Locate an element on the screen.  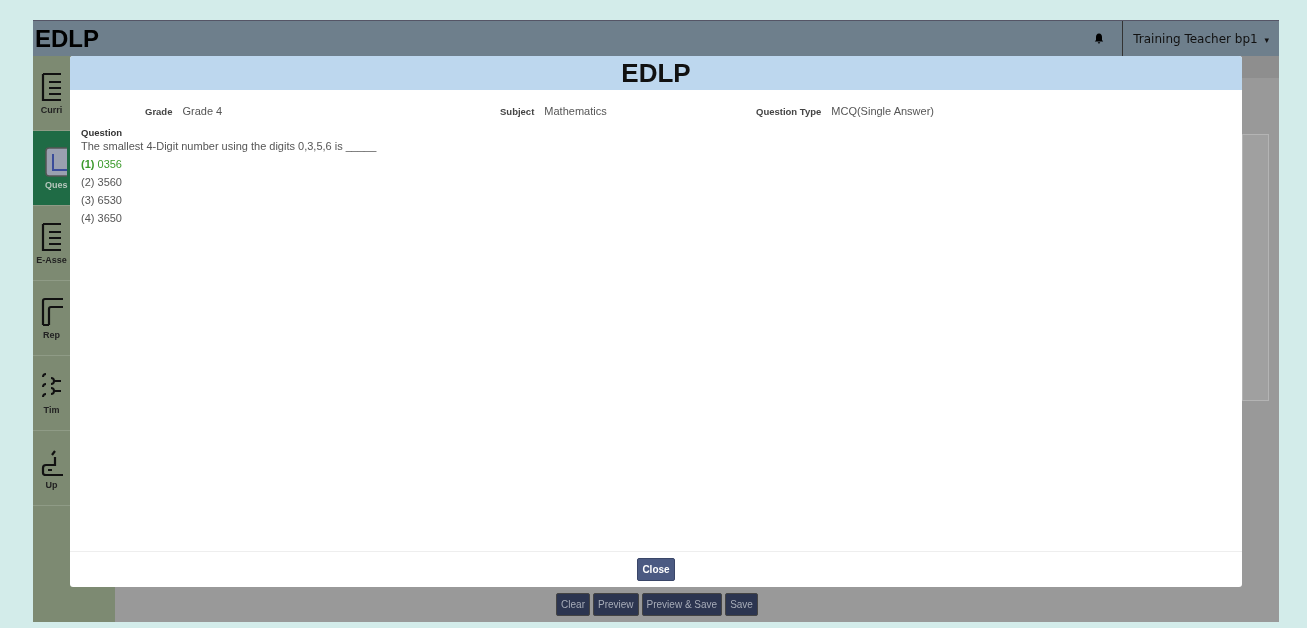
field-value: MCQ(Single Answer) is located at coordinates (882, 111).